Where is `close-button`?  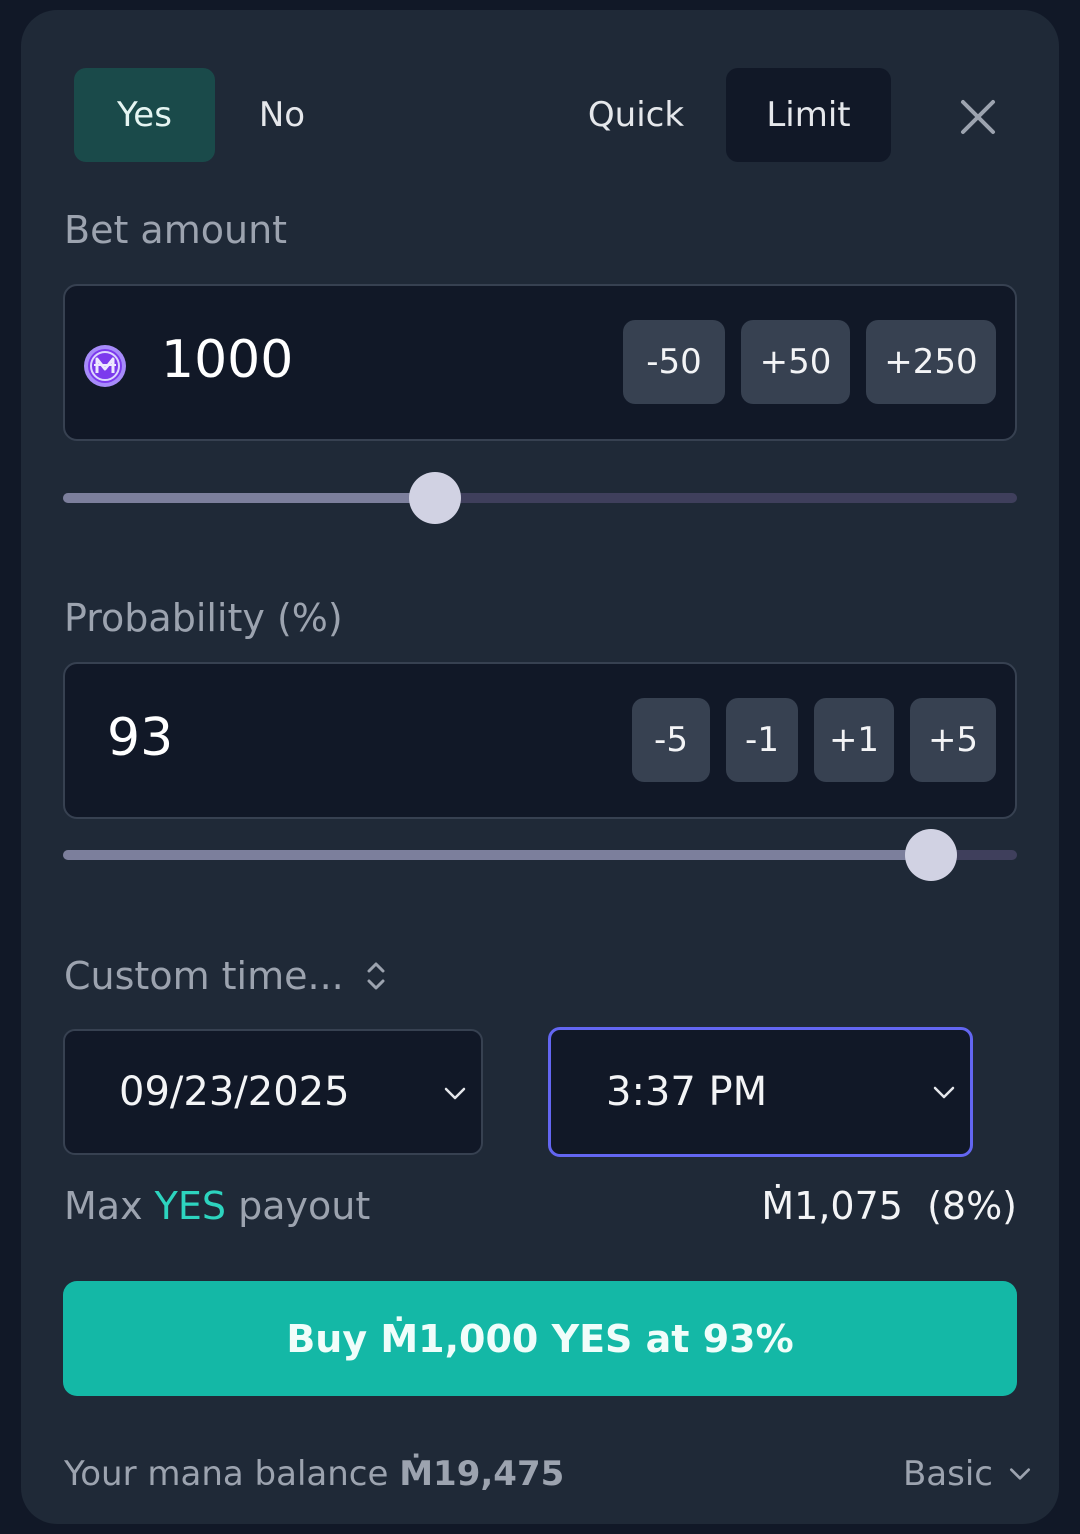
close-button is located at coordinates (978, 117).